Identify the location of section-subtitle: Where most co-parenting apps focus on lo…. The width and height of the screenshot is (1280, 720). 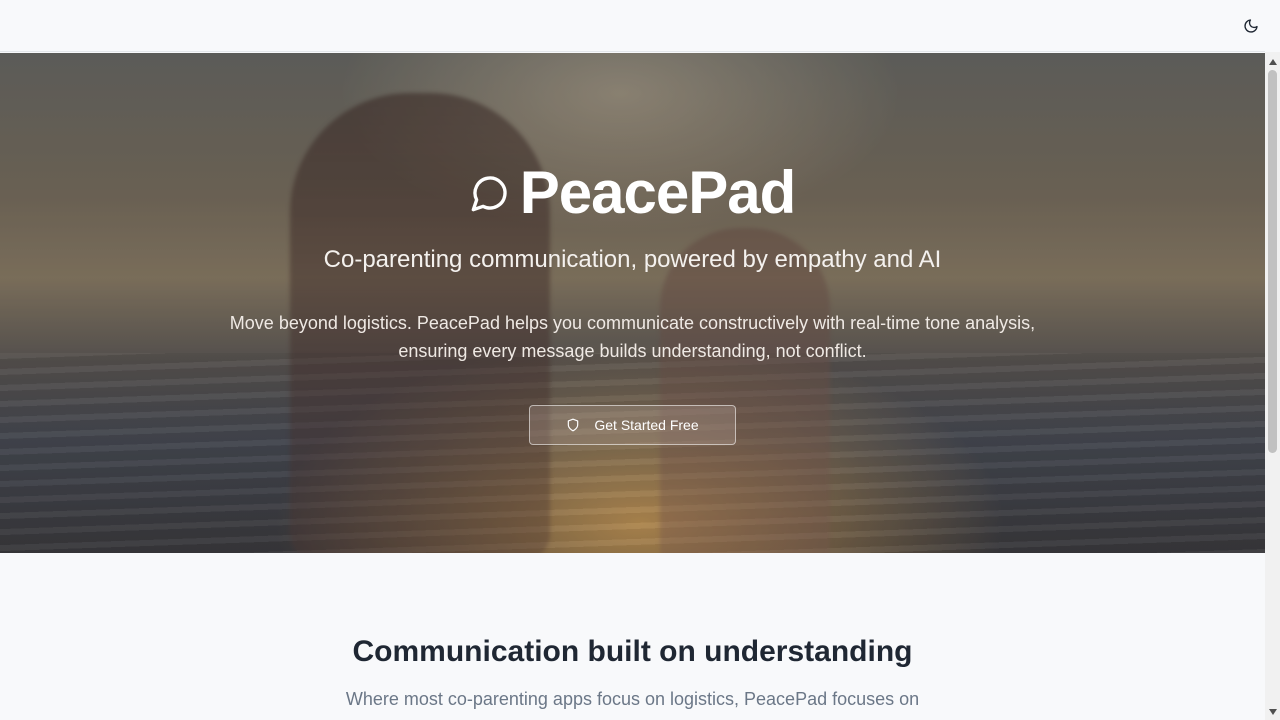
(632, 699).